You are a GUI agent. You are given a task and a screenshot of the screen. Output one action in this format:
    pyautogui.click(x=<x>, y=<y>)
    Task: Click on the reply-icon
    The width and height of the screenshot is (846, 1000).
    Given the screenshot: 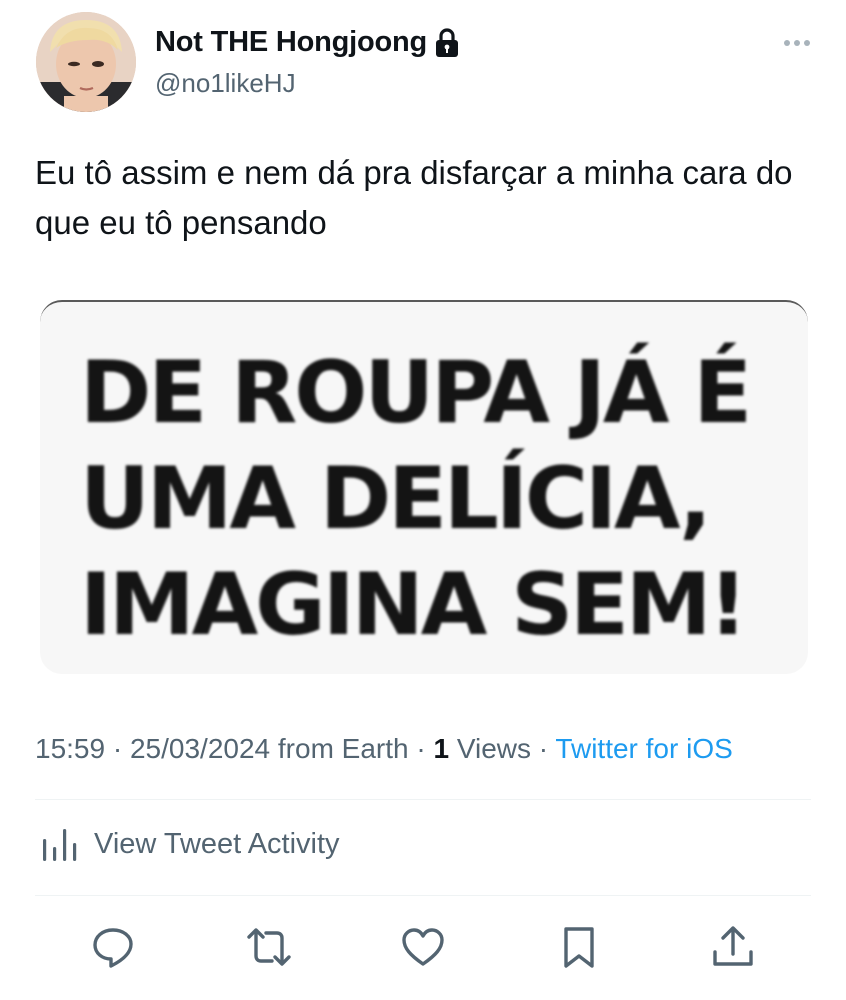 What is the action you would take?
    pyautogui.click(x=113, y=947)
    